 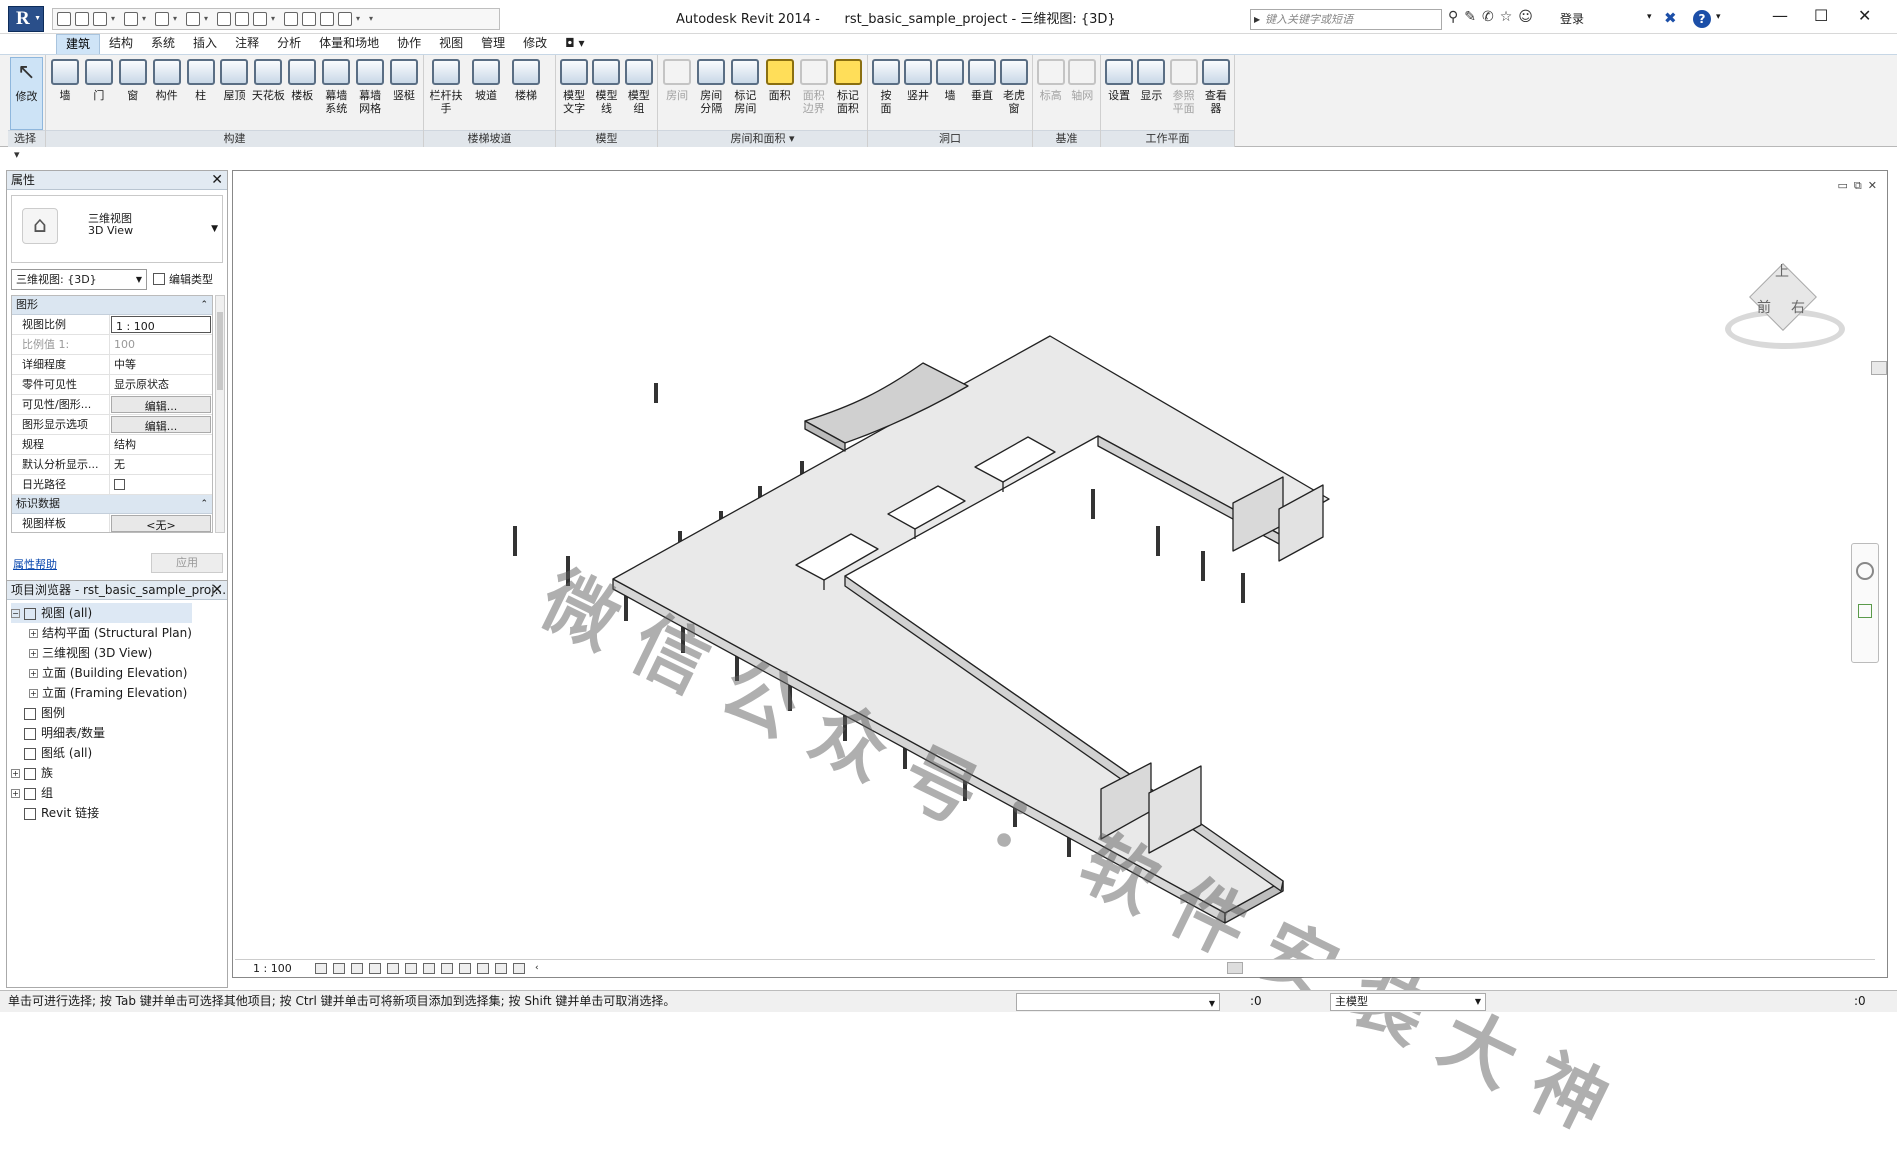 What do you see at coordinates (131, 19) in the screenshot?
I see `undo-icon` at bounding box center [131, 19].